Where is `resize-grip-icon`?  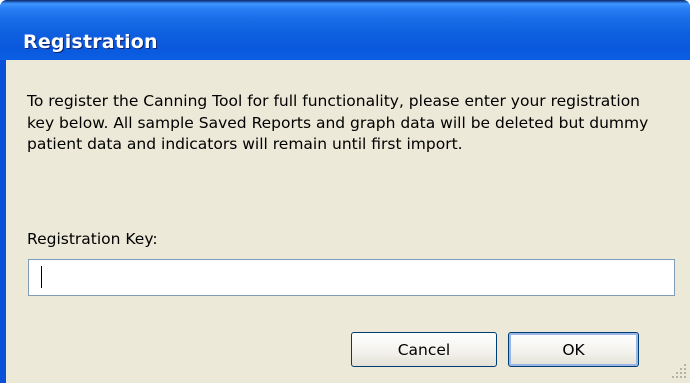
resize-grip-icon is located at coordinates (680, 371).